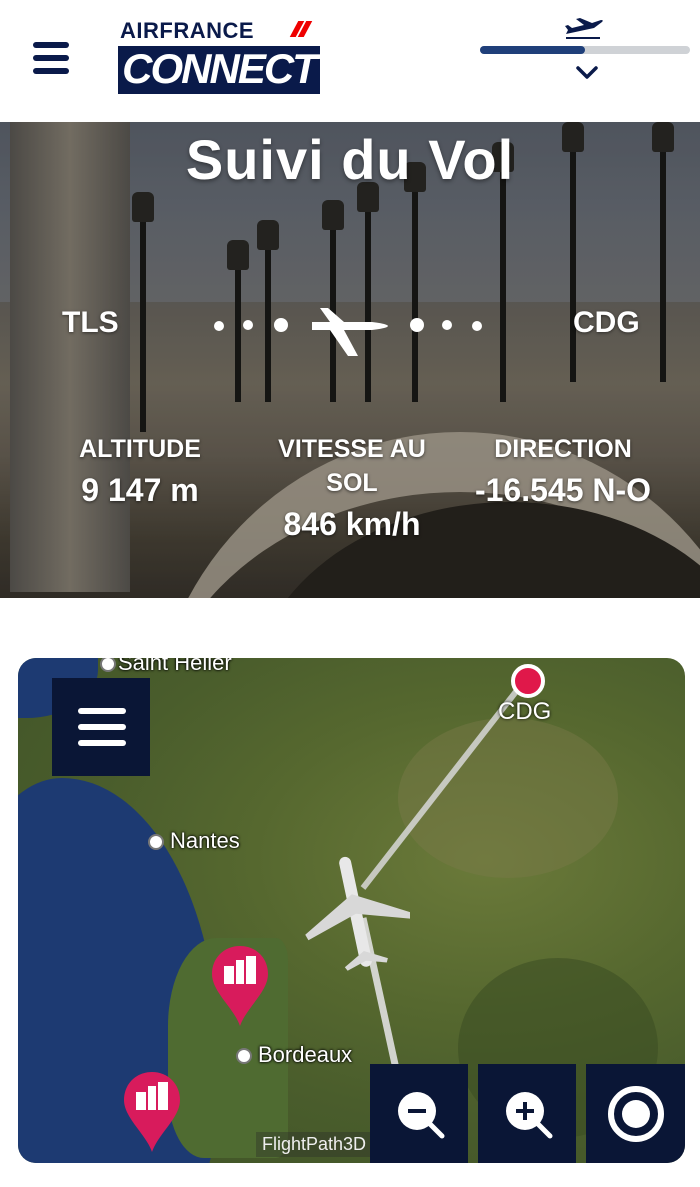 This screenshot has height=1187, width=700. What do you see at coordinates (563, 490) in the screenshot?
I see `direction-value: -16.545 N-O` at bounding box center [563, 490].